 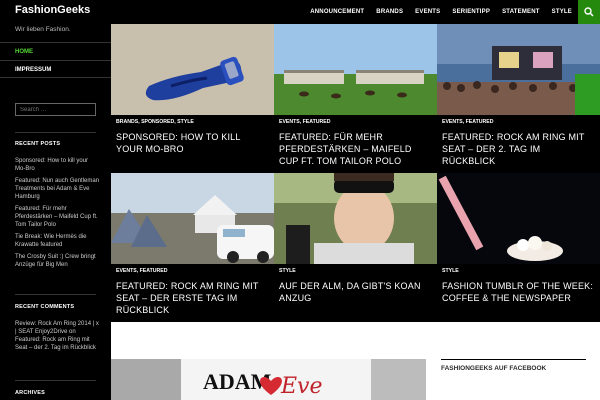 I want to click on festival-tents-image, so click(x=192, y=218).